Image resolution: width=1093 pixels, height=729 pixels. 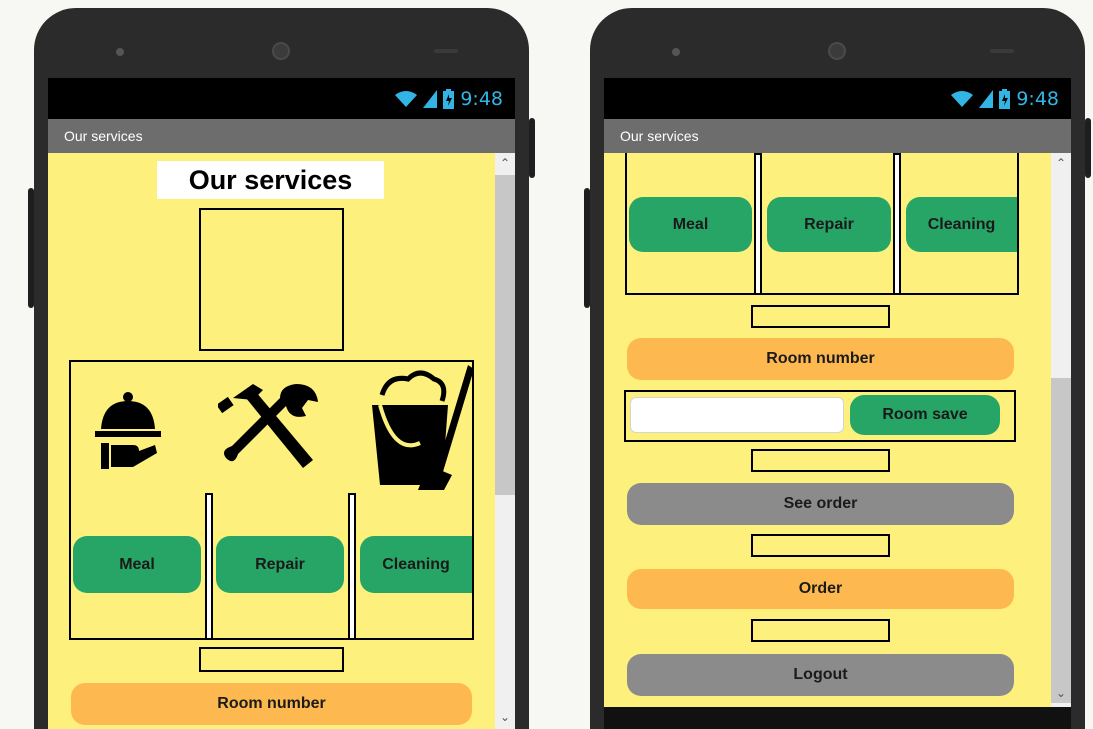 What do you see at coordinates (423, 427) in the screenshot?
I see `cleaning-bucket-icon` at bounding box center [423, 427].